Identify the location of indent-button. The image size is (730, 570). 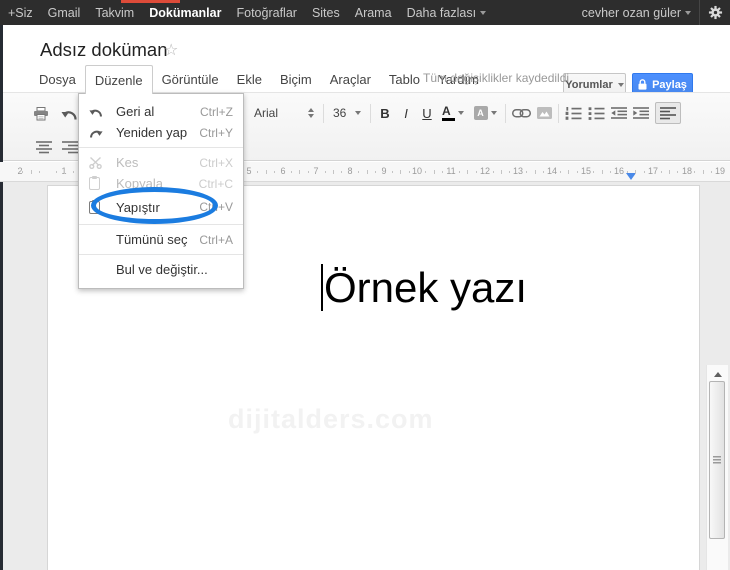
(641, 113).